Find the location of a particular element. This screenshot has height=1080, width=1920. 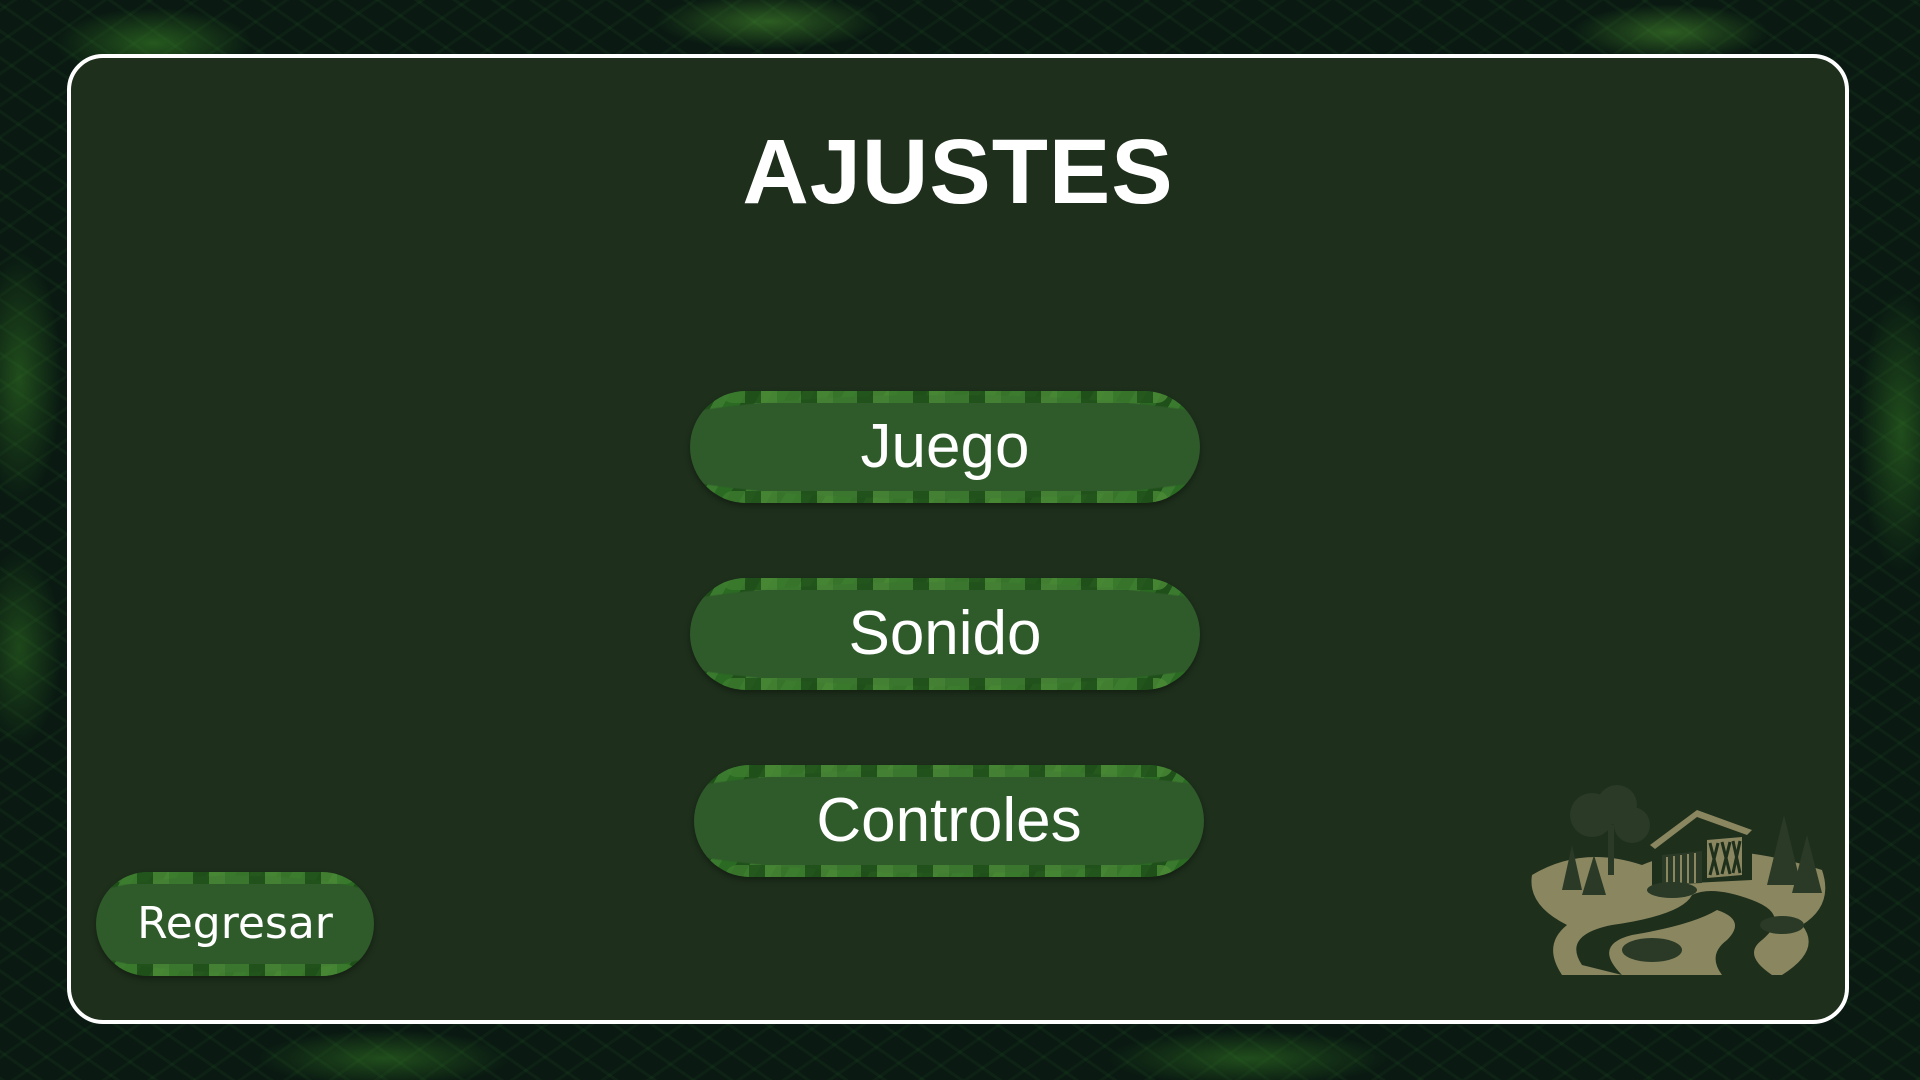

game-settings-button: Juego is located at coordinates (945, 447).